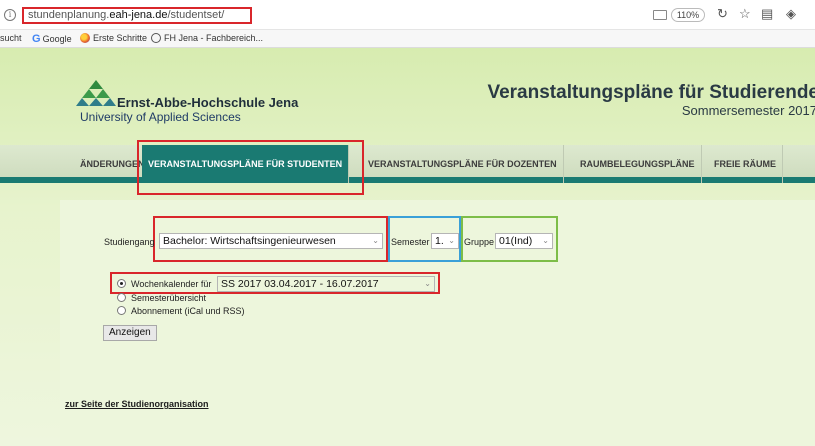 Image resolution: width=815 pixels, height=446 pixels. What do you see at coordinates (479, 242) in the screenshot?
I see `gruppe-label: Gruppe` at bounding box center [479, 242].